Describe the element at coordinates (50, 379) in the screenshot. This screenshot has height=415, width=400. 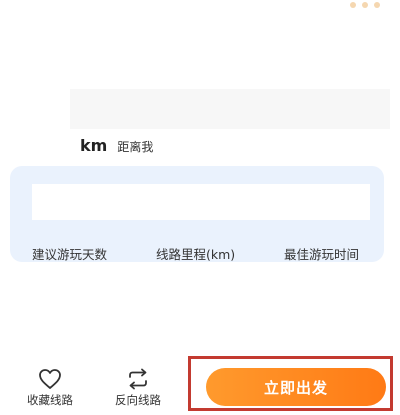
I see `heart-outline-icon` at that location.